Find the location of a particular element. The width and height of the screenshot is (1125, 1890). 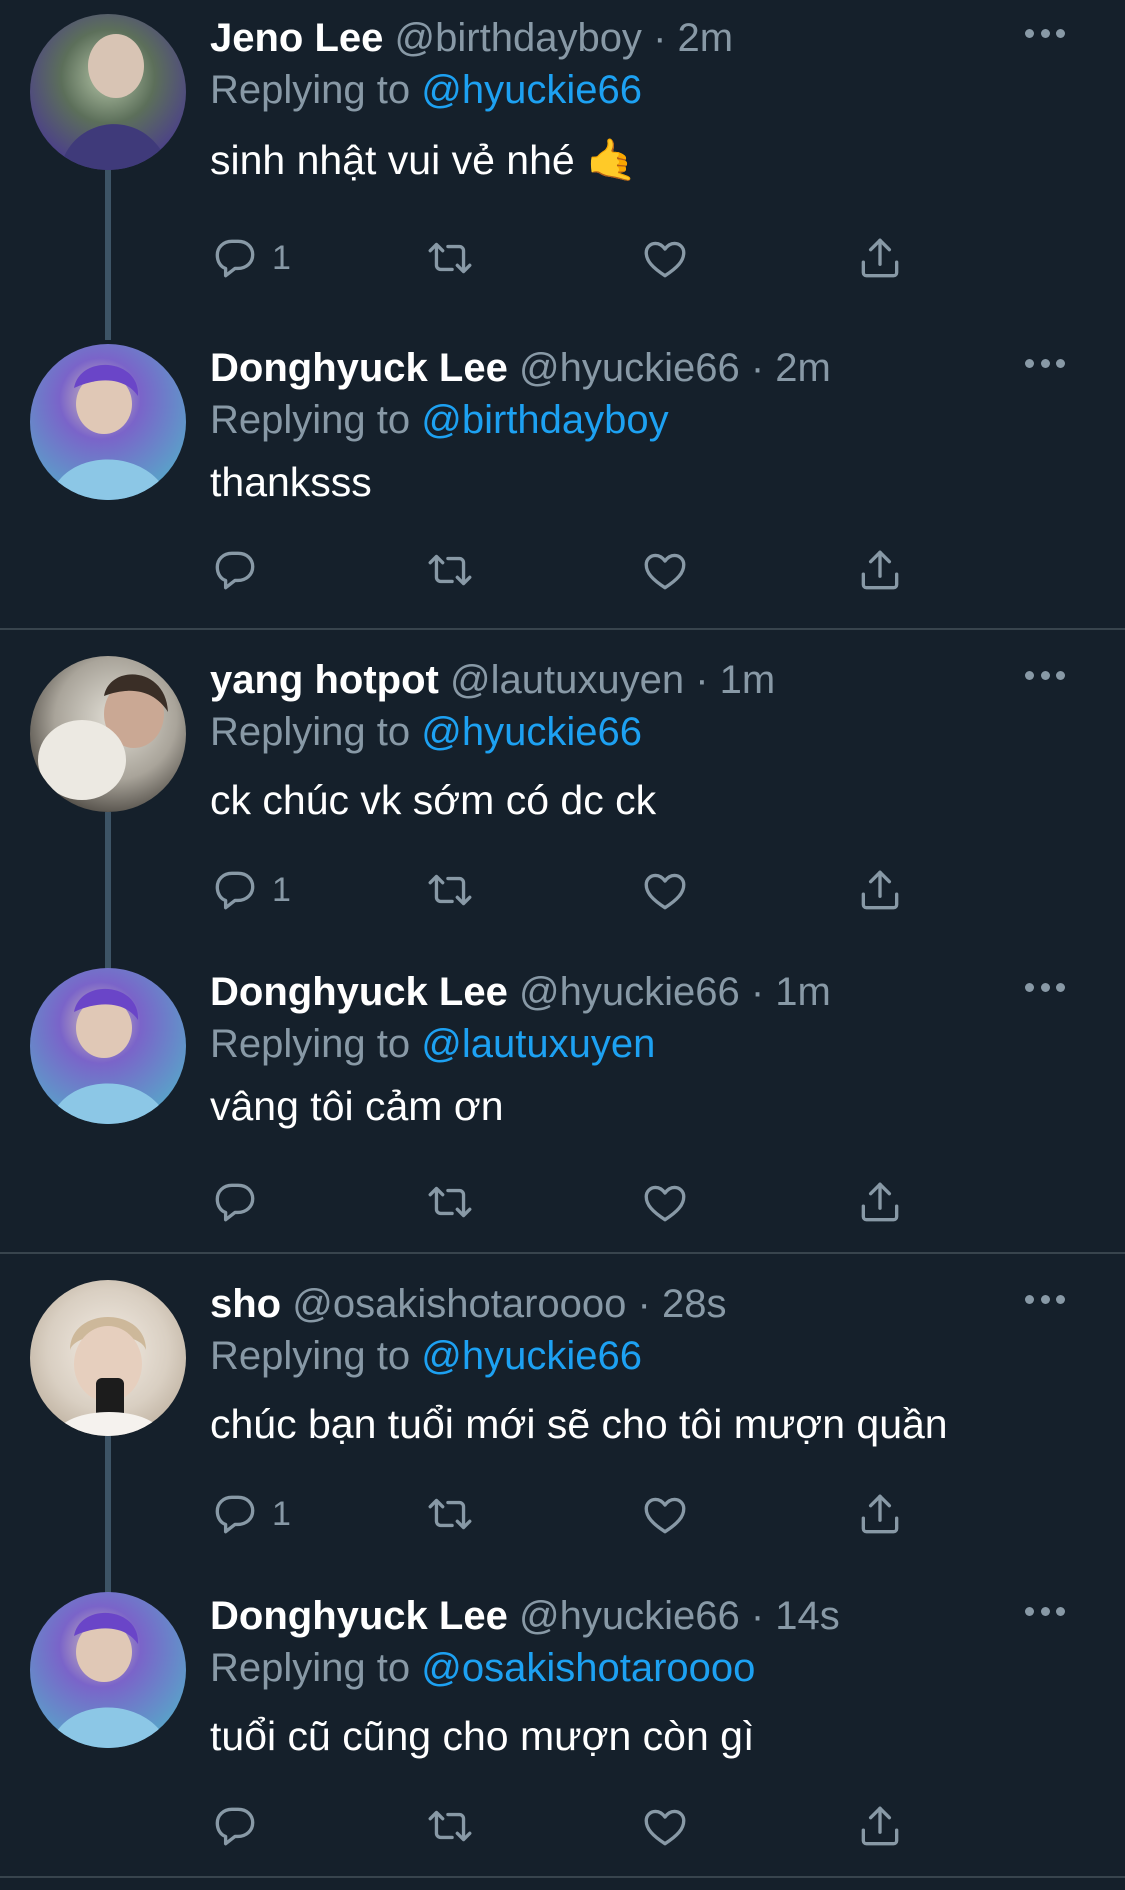

replying-to-line: Replying to @birthdayboy is located at coordinates (439, 420).